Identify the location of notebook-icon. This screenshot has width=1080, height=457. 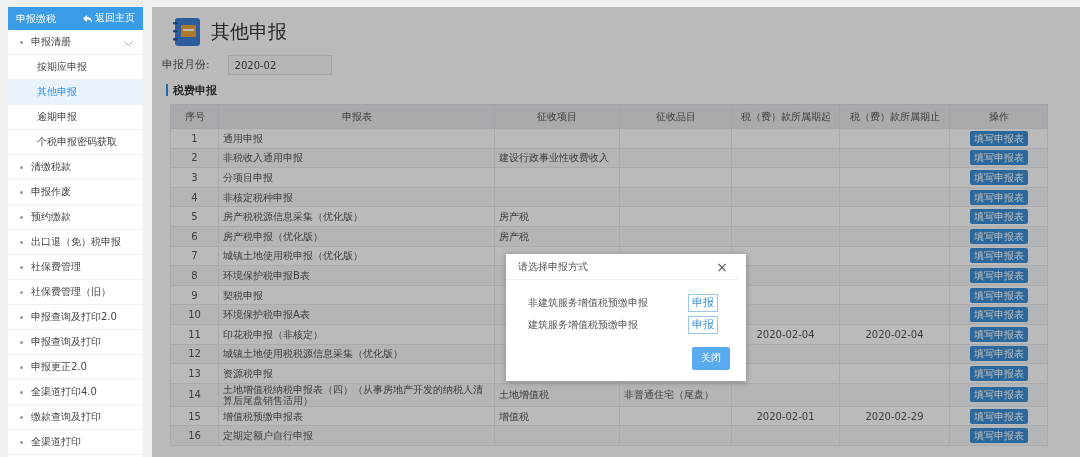
(187, 32).